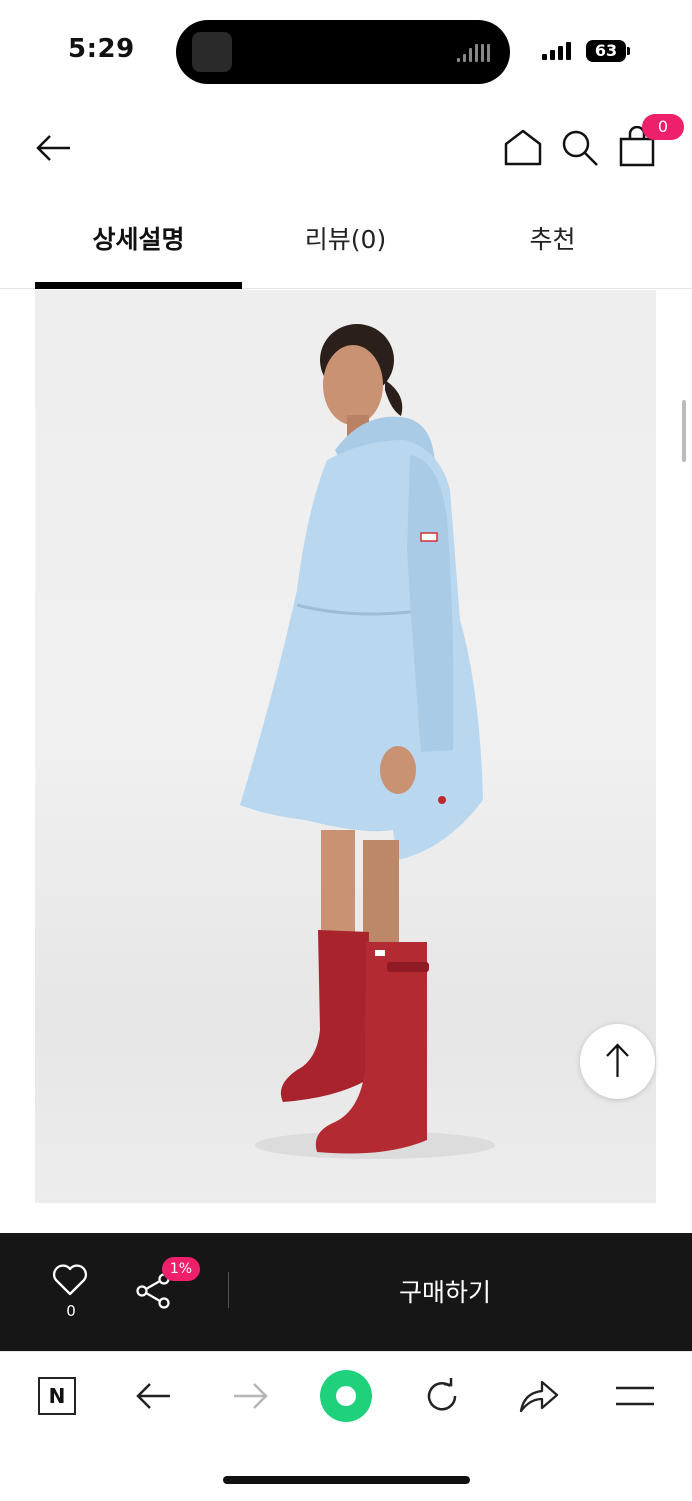  What do you see at coordinates (181, 1269) in the screenshot?
I see `share-reward-badge: 1%` at bounding box center [181, 1269].